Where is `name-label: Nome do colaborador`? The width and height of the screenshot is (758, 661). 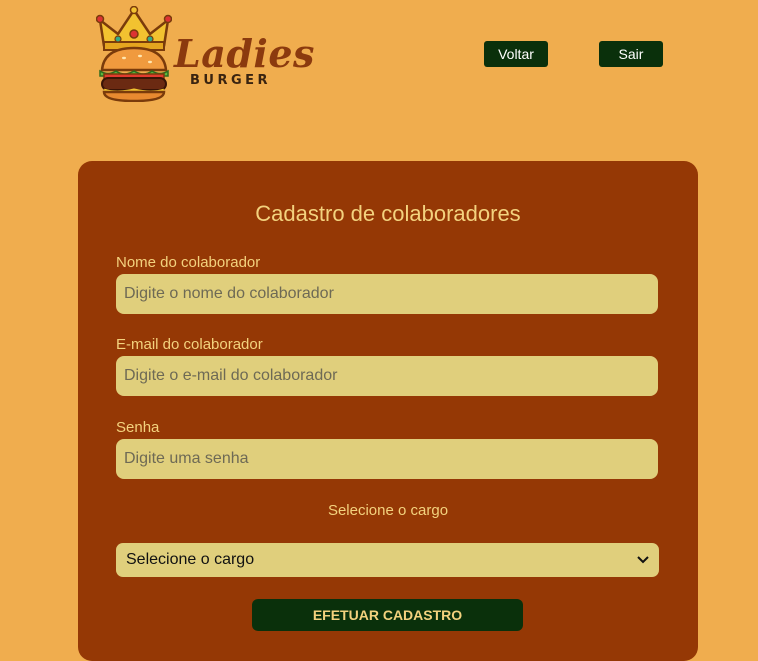
name-label: Nome do colaborador is located at coordinates (188, 262).